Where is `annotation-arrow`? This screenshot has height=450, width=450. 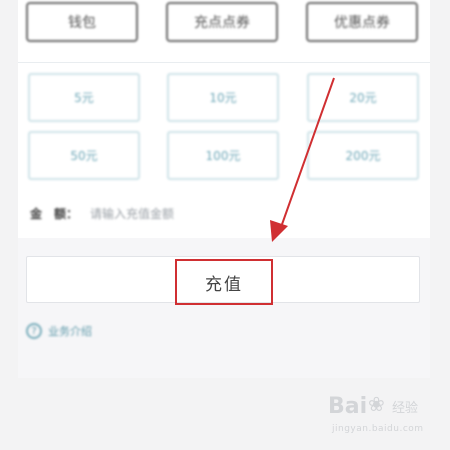
annotation-arrow is located at coordinates (302, 159).